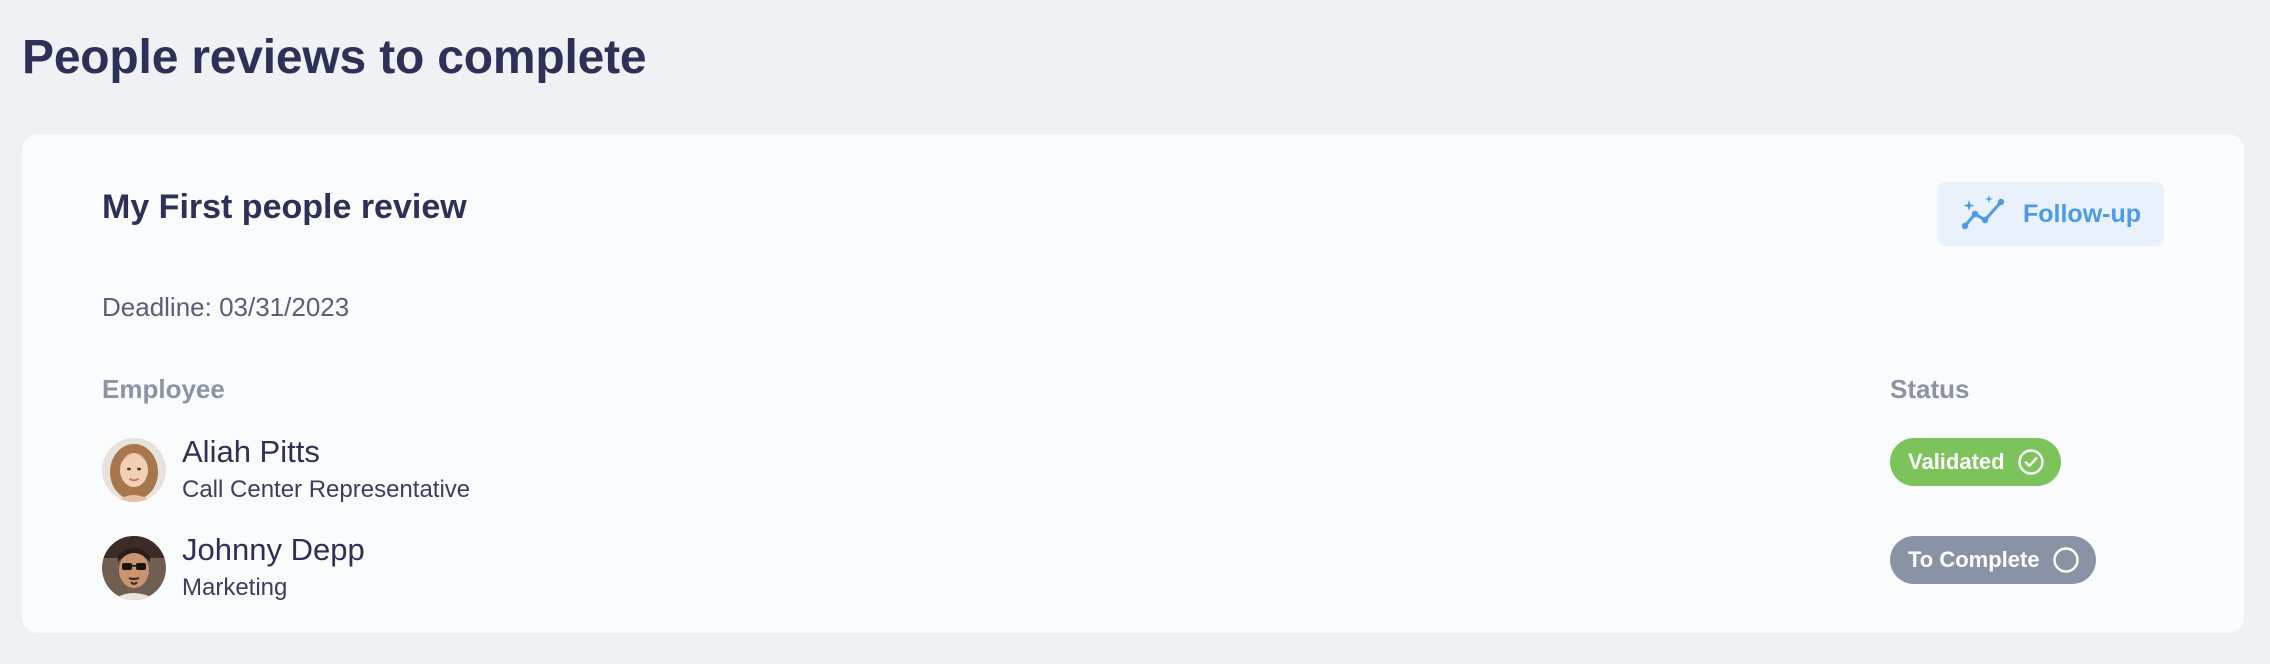 The height and width of the screenshot is (664, 2270). What do you see at coordinates (1133, 568) in the screenshot?
I see `table-row: Johnny Depp Marketing To Complete` at bounding box center [1133, 568].